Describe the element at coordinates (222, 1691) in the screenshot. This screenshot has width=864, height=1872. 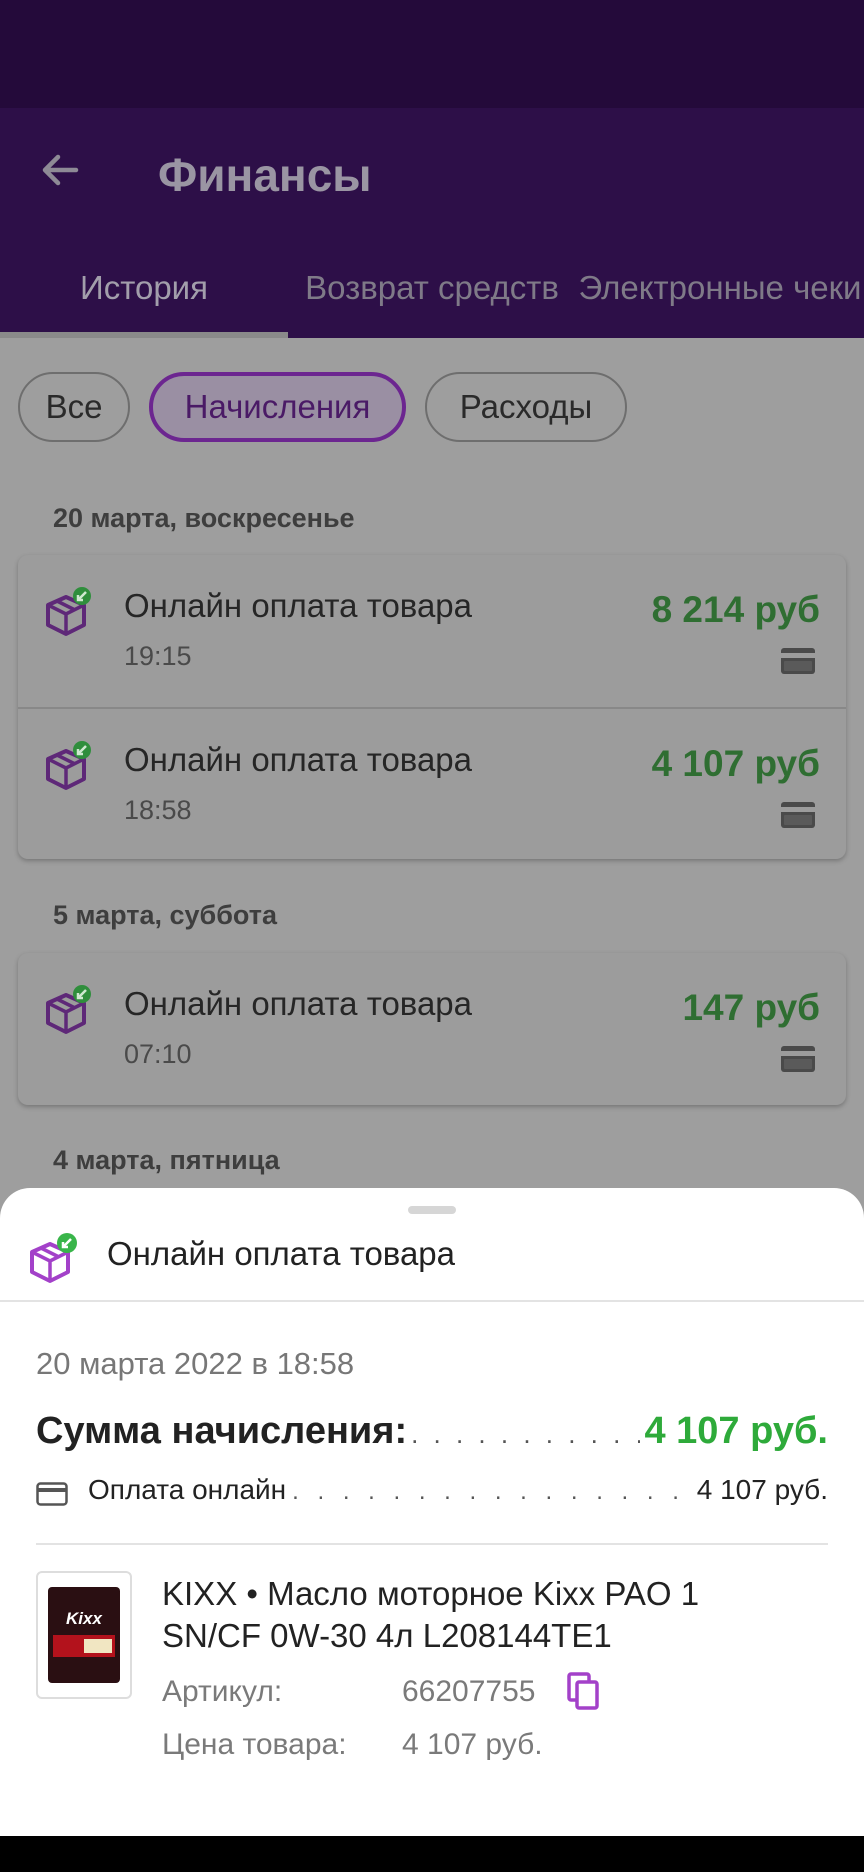
I see `article-label: Артикул:` at that location.